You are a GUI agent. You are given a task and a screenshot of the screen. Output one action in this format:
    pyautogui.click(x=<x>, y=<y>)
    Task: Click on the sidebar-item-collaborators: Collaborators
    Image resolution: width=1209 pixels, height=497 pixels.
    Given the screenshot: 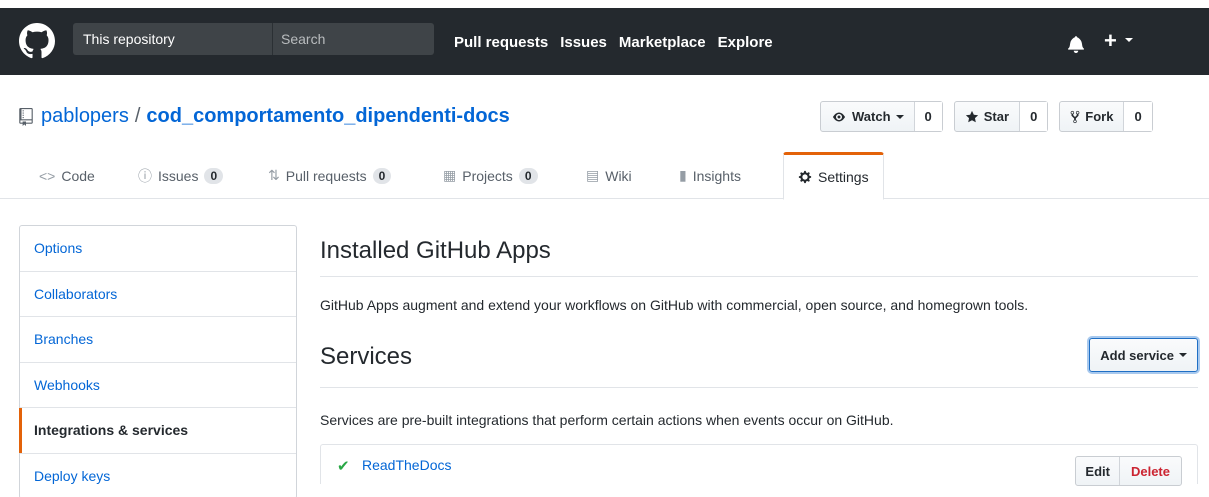 What is the action you would take?
    pyautogui.click(x=158, y=294)
    